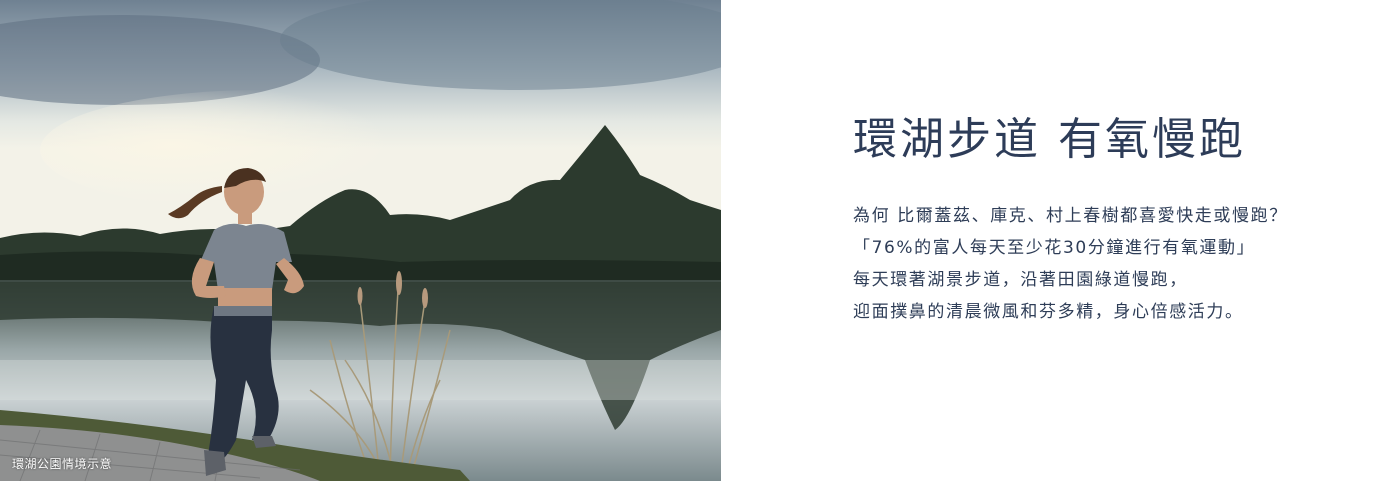  What do you see at coordinates (1054, 248) in the screenshot?
I see `body-line-2: 「76%的富人每天至少花30分鐘進行有氧運動」` at bounding box center [1054, 248].